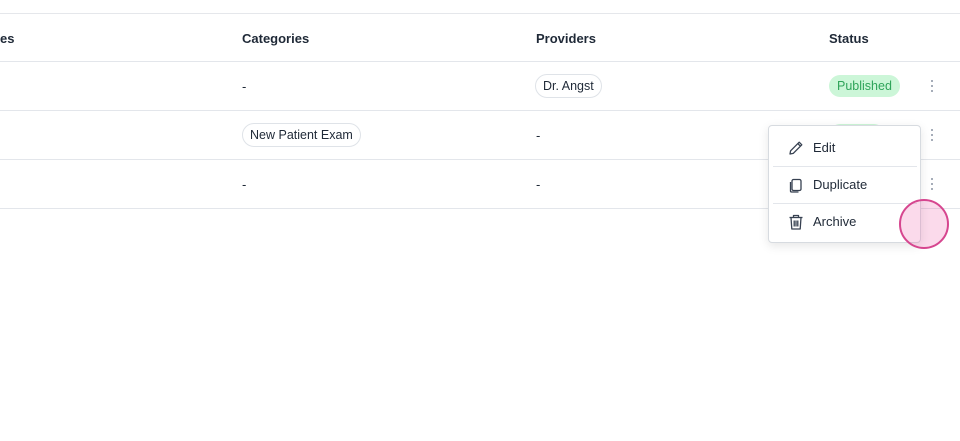 The image size is (960, 441). Describe the element at coordinates (480, 110) in the screenshot. I see `row-divider` at that location.